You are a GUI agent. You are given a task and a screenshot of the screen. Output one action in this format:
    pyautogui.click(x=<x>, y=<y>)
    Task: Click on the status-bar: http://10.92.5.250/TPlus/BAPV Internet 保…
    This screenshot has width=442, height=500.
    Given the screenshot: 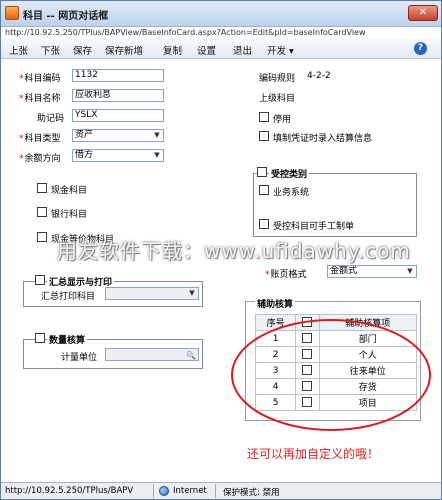 What is the action you would take?
    pyautogui.click(x=221, y=490)
    